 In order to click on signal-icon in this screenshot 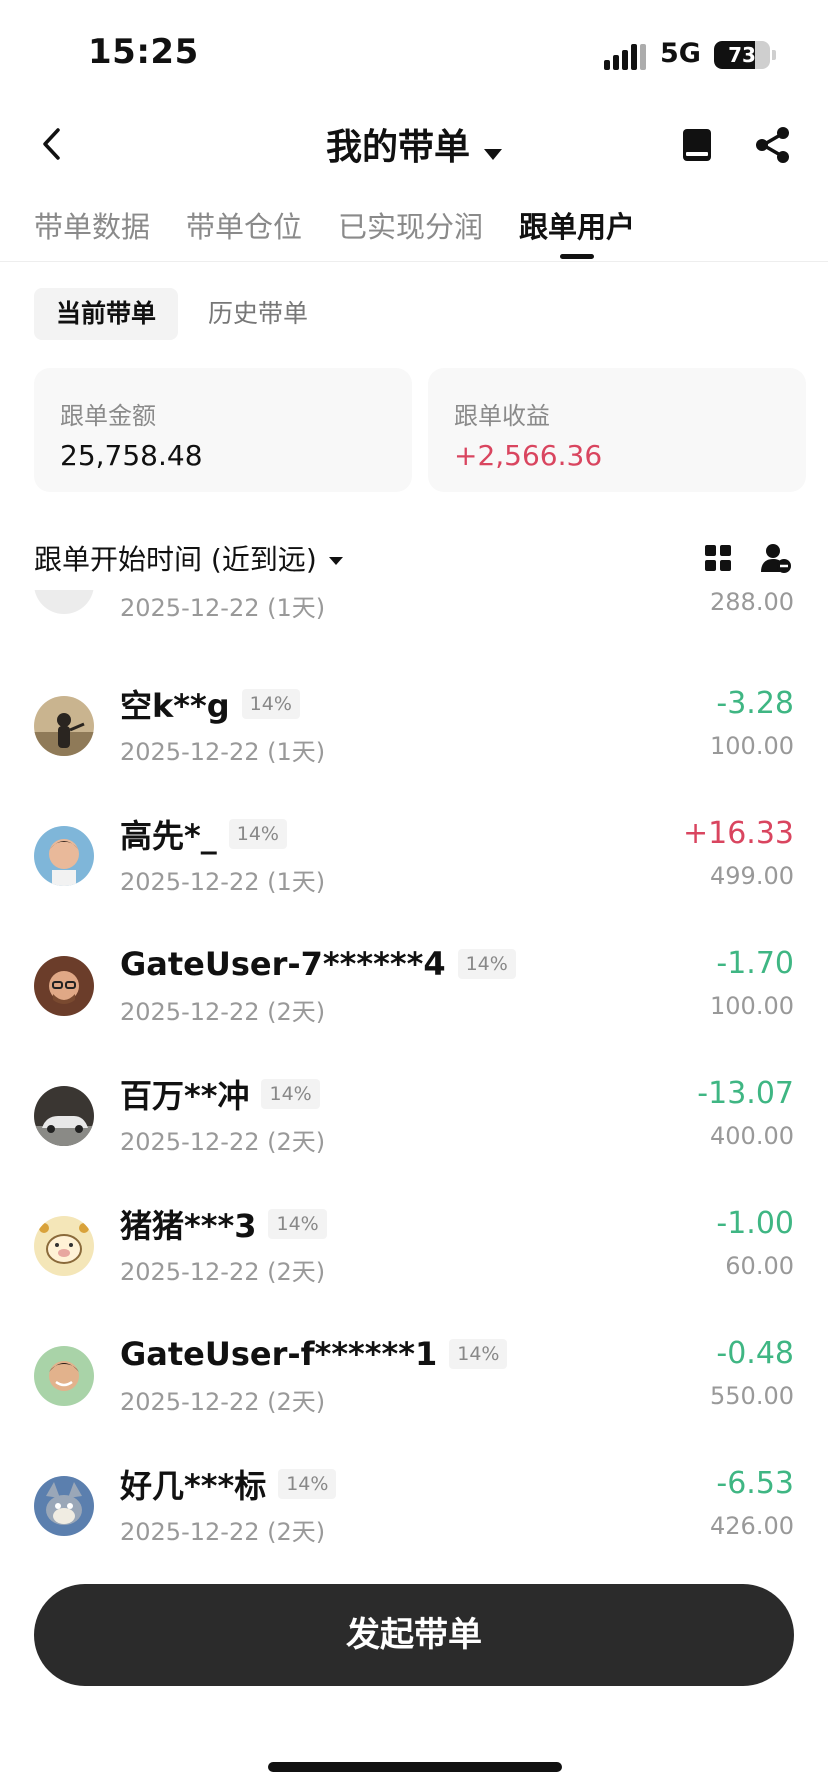, I will do `click(626, 56)`.